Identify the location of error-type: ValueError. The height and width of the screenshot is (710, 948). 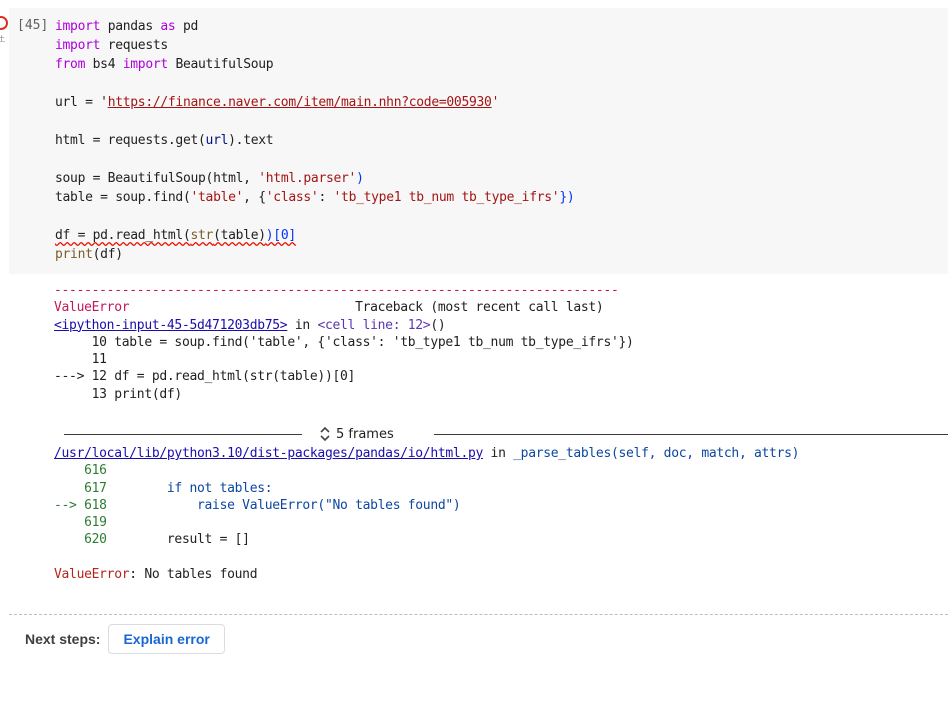
(92, 308).